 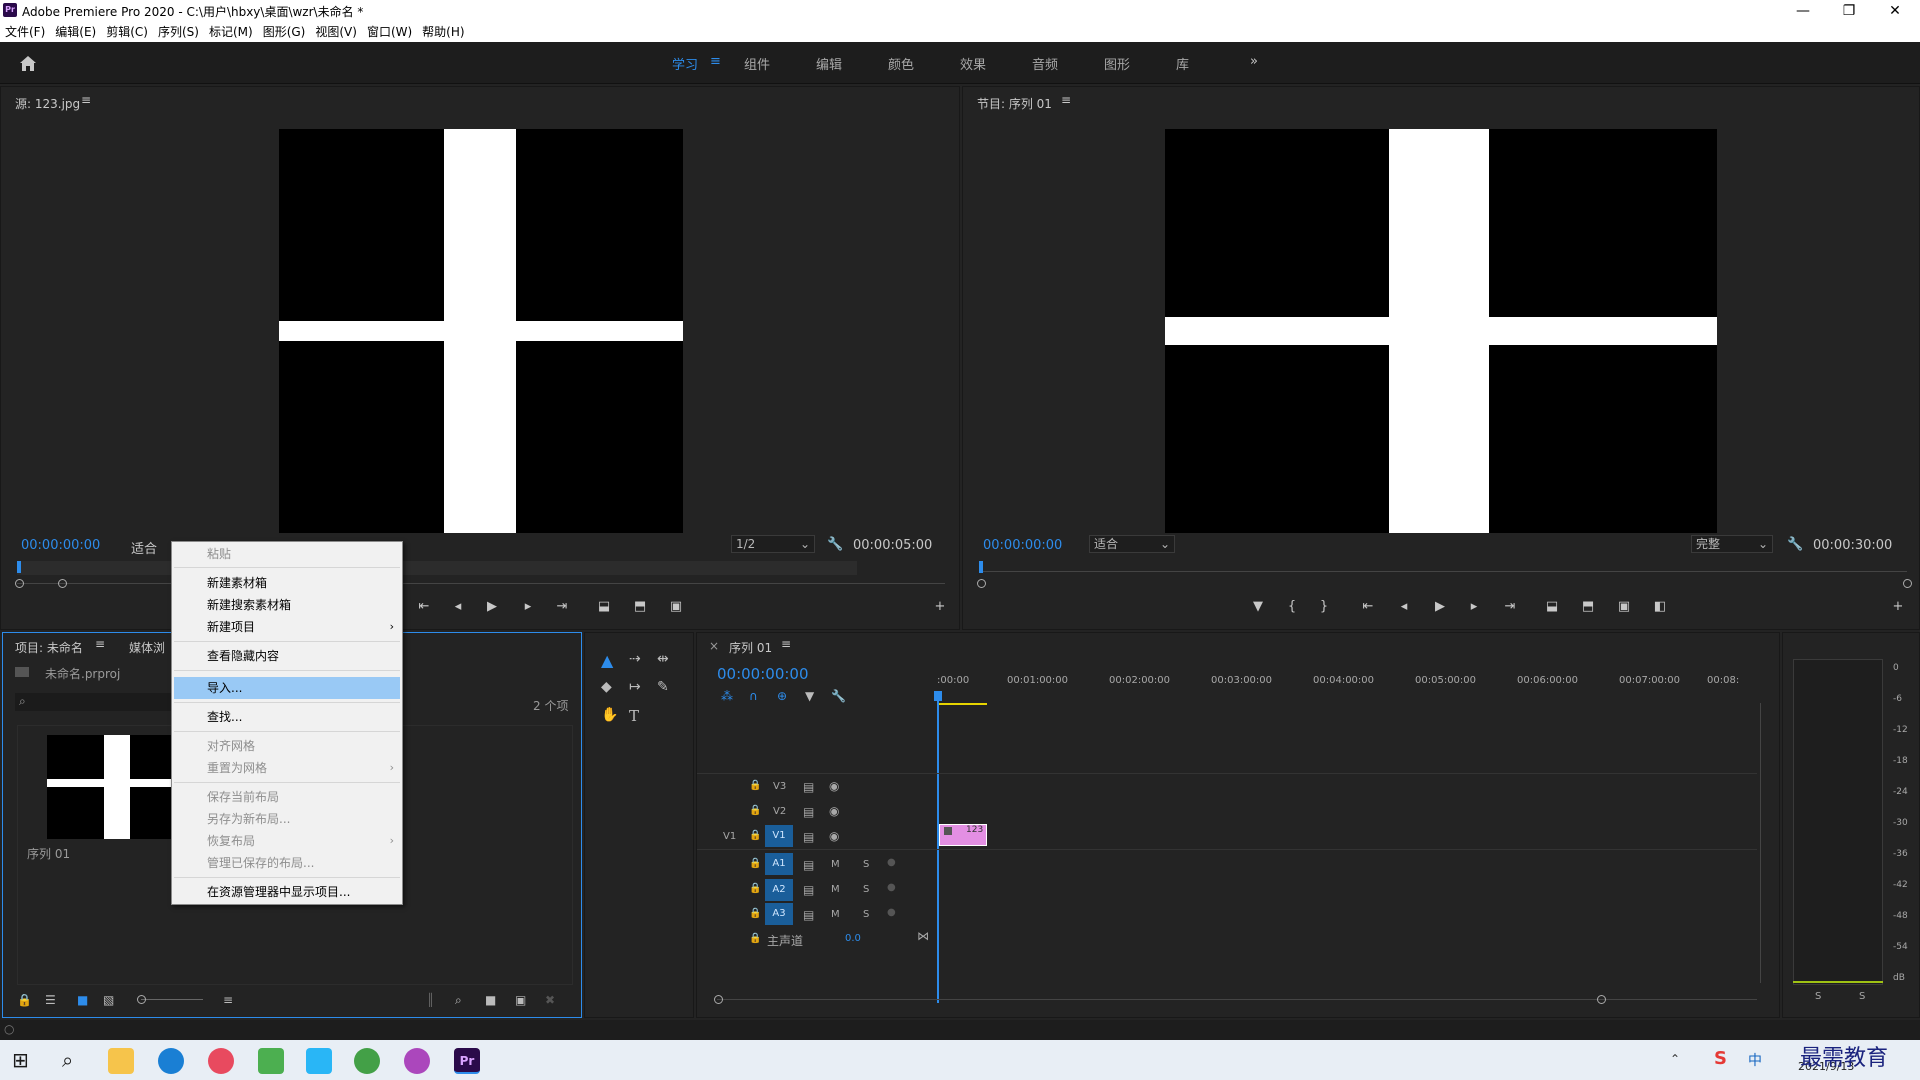 I want to click on program-zoom-handle-left, so click(x=981, y=583).